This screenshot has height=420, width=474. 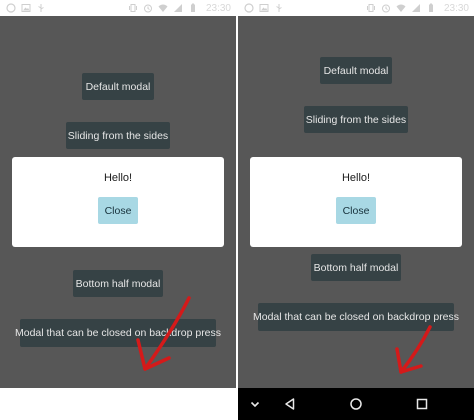 I want to click on home-icon, so click(x=356, y=404).